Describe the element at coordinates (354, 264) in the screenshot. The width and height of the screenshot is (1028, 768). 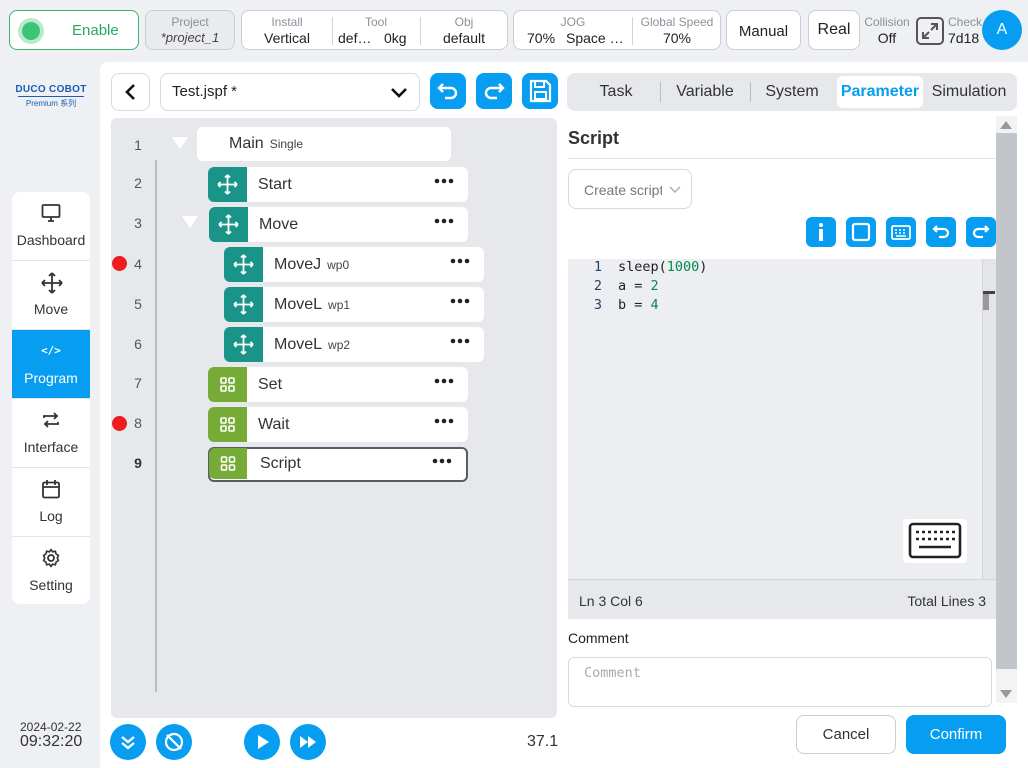
I see `tree-node-movej: MoveJ wp0` at that location.